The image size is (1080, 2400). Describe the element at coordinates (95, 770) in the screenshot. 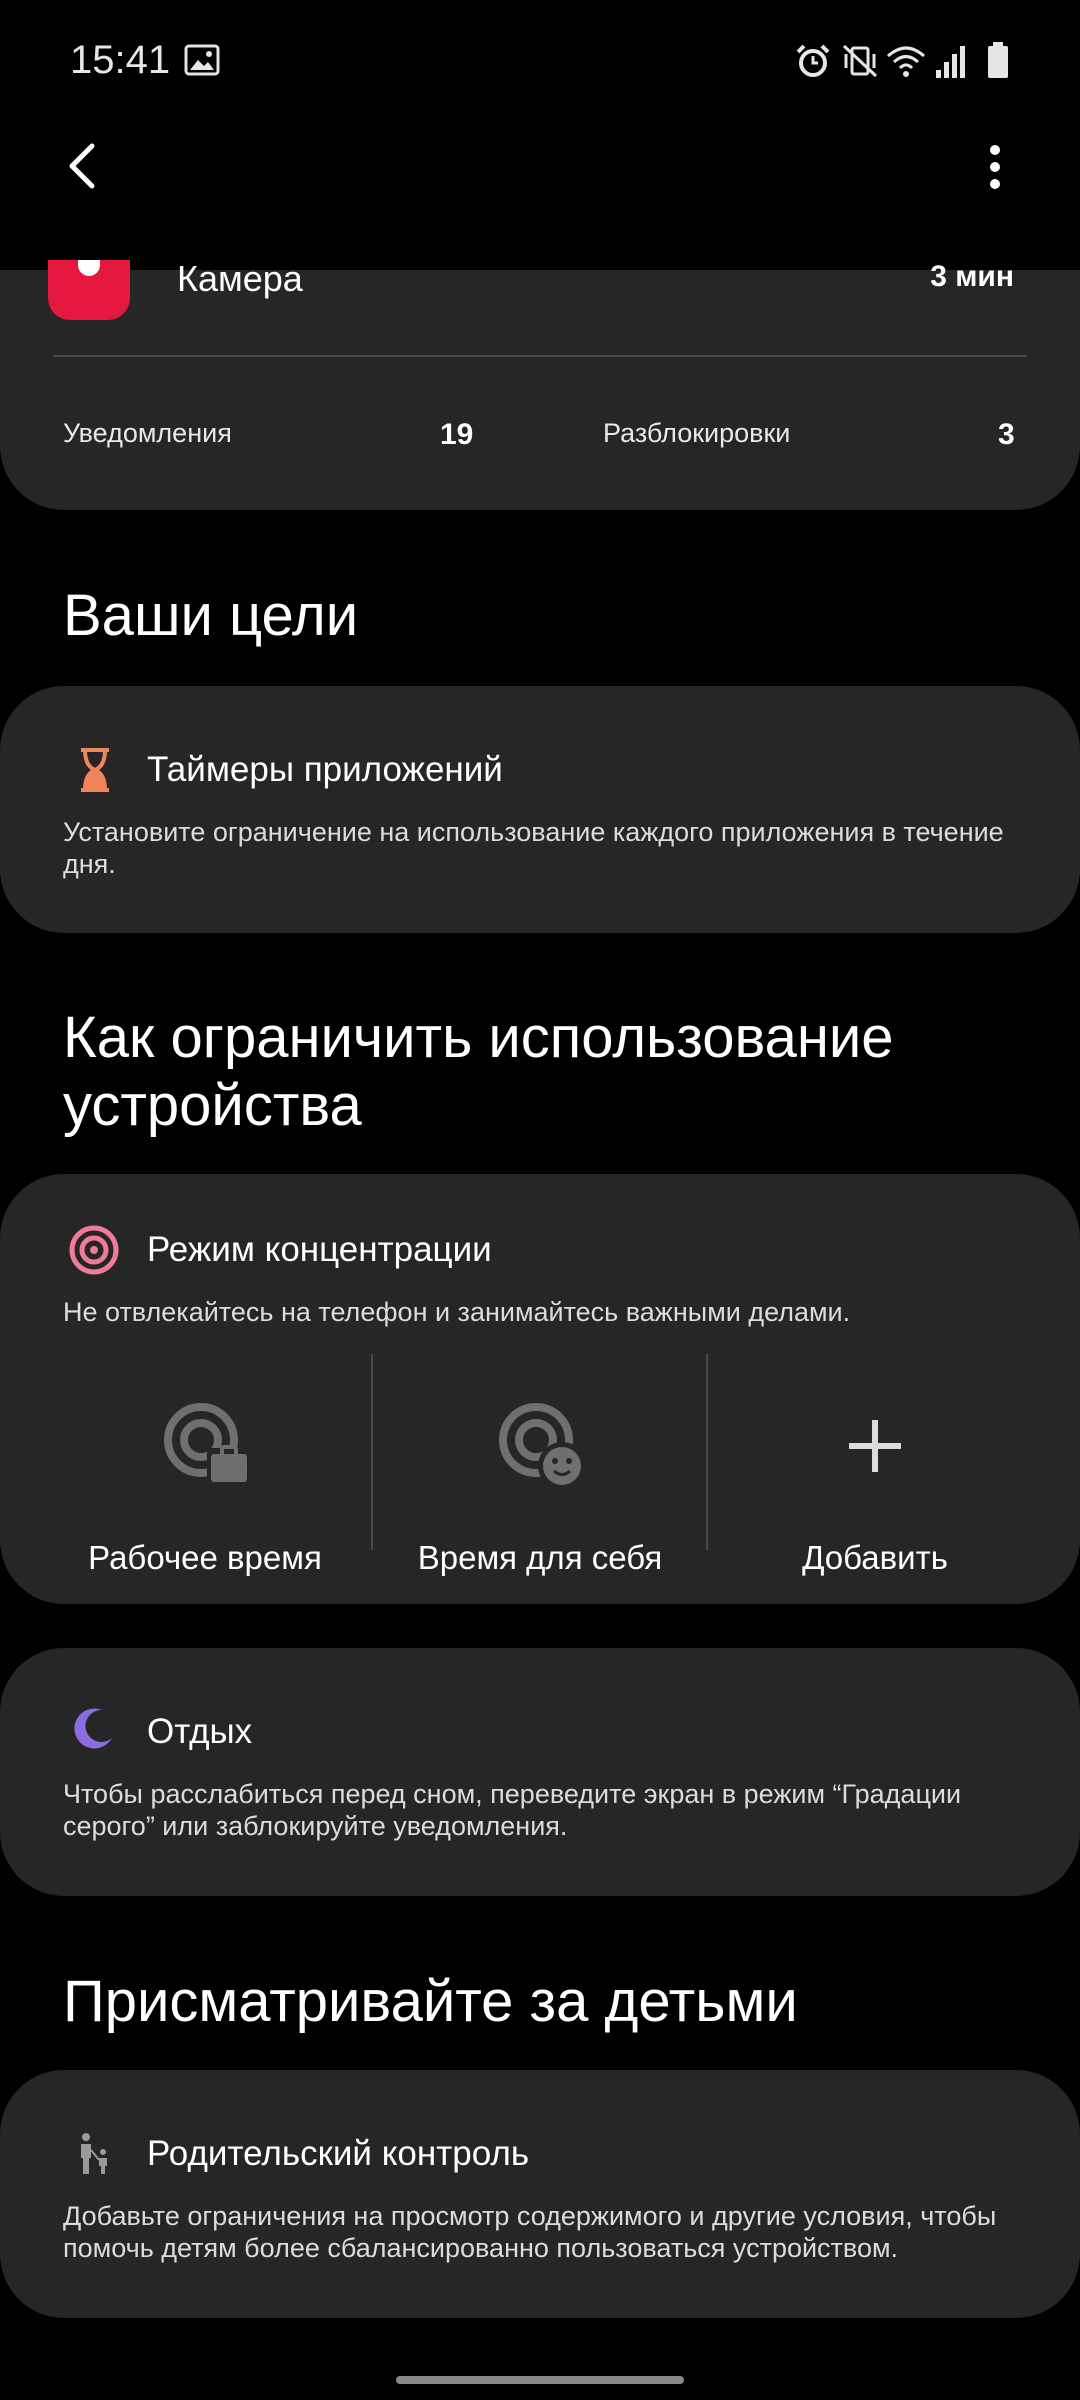

I see `hourglass-icon` at that location.